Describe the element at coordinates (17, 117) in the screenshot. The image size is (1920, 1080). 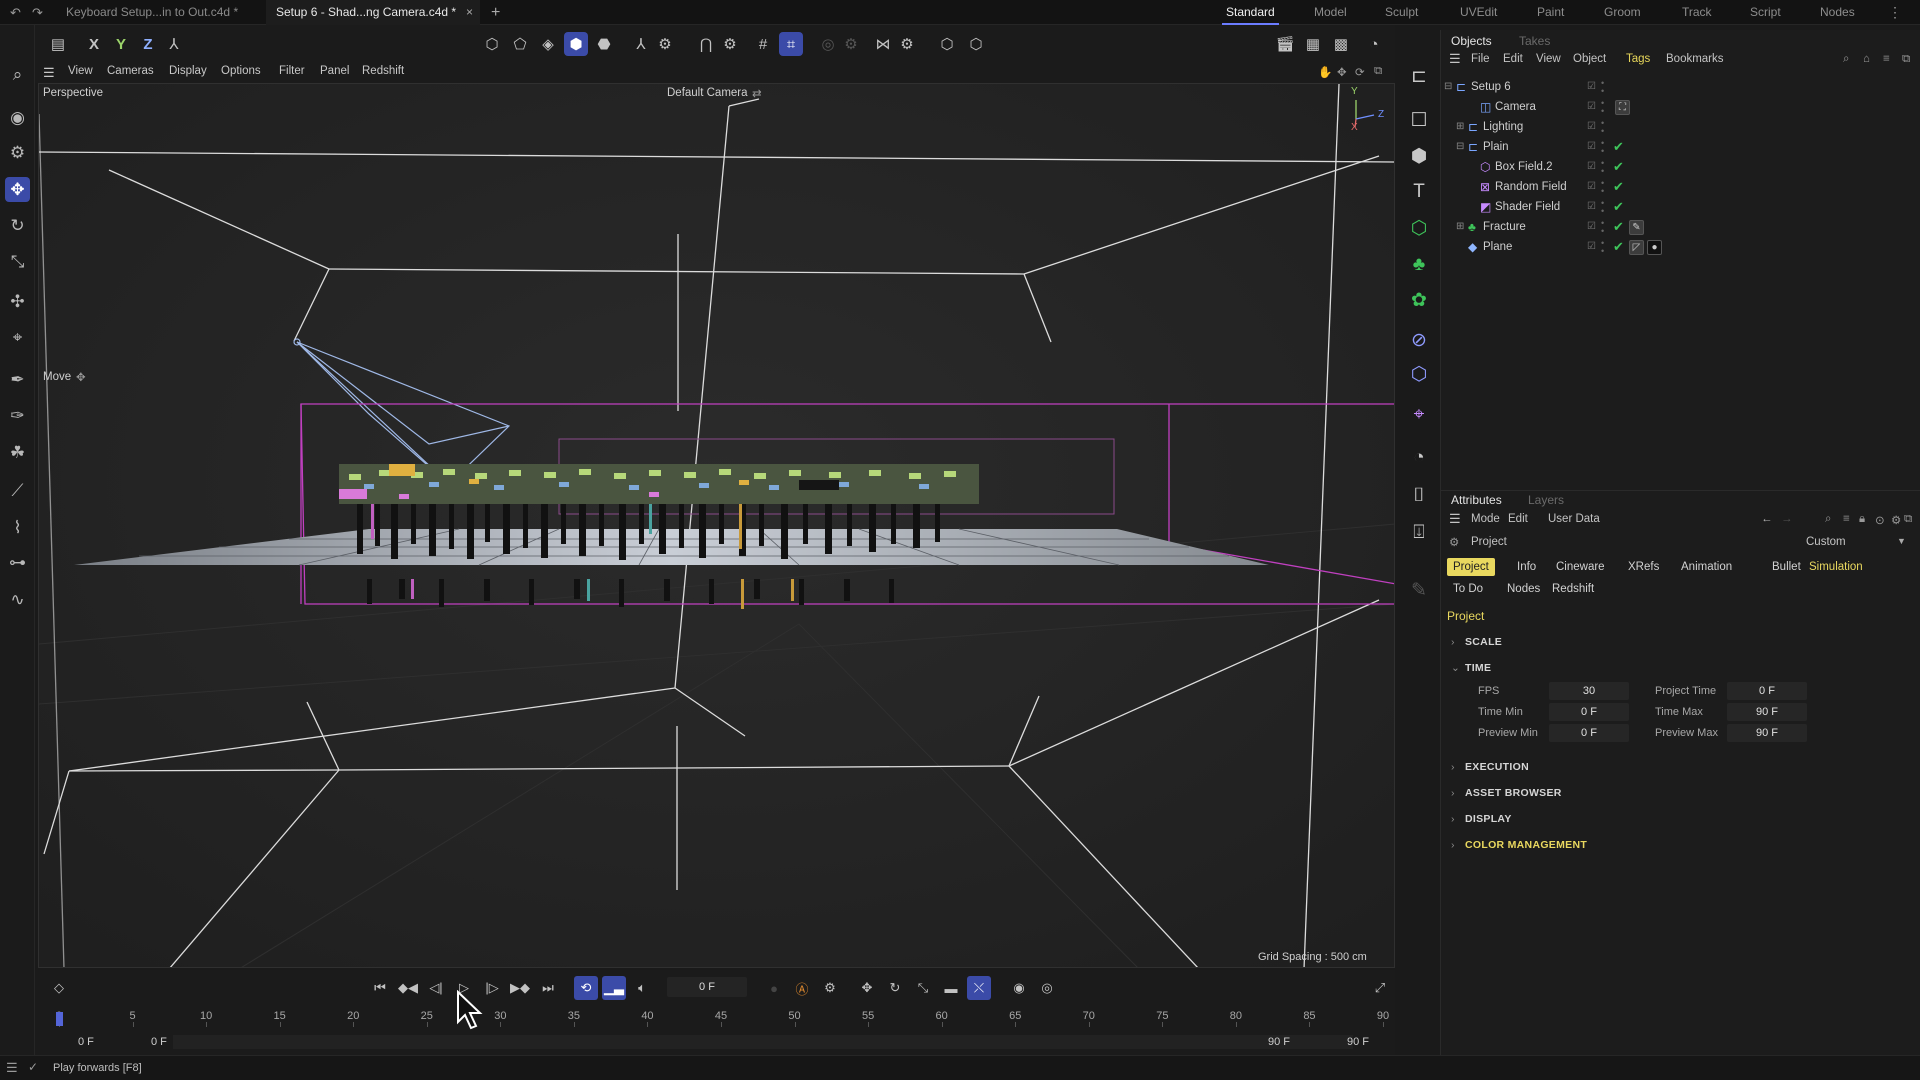
I see `select-tool-icon: ◉` at that location.